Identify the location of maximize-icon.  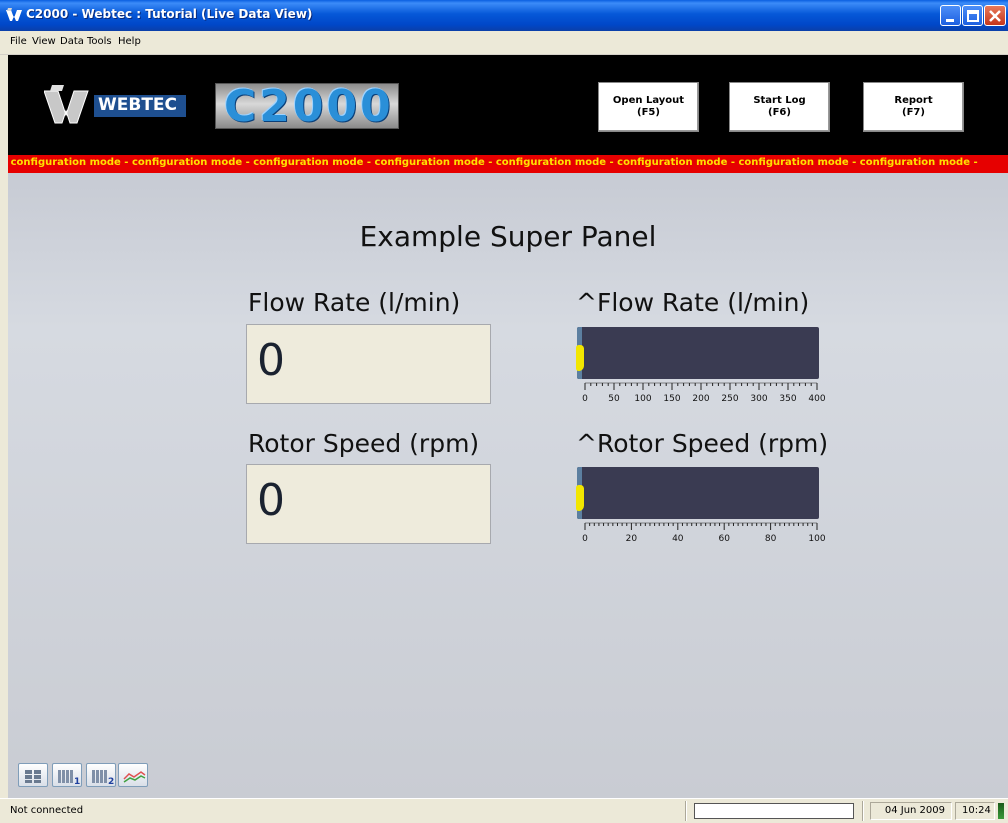
(973, 16).